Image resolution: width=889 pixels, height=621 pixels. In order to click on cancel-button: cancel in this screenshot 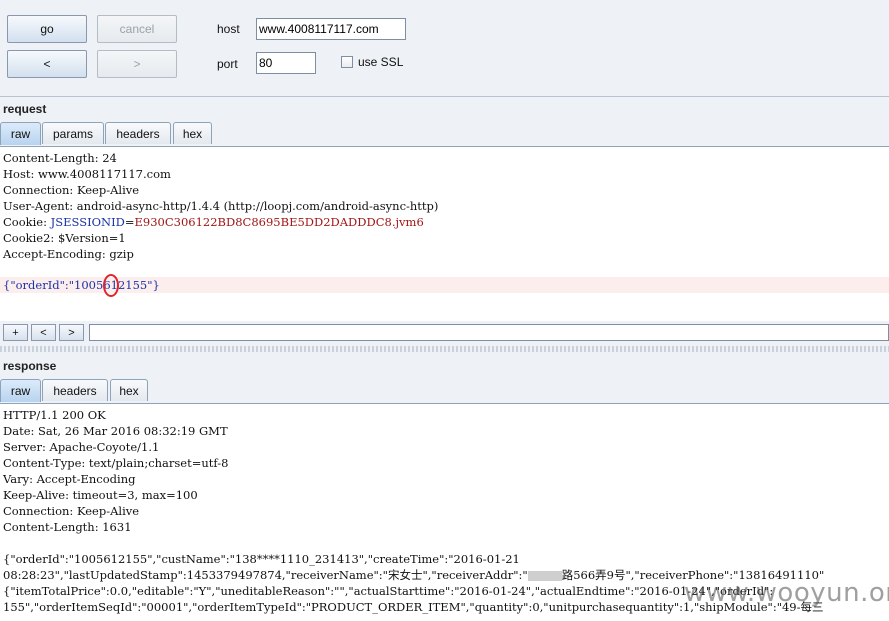, I will do `click(137, 29)`.